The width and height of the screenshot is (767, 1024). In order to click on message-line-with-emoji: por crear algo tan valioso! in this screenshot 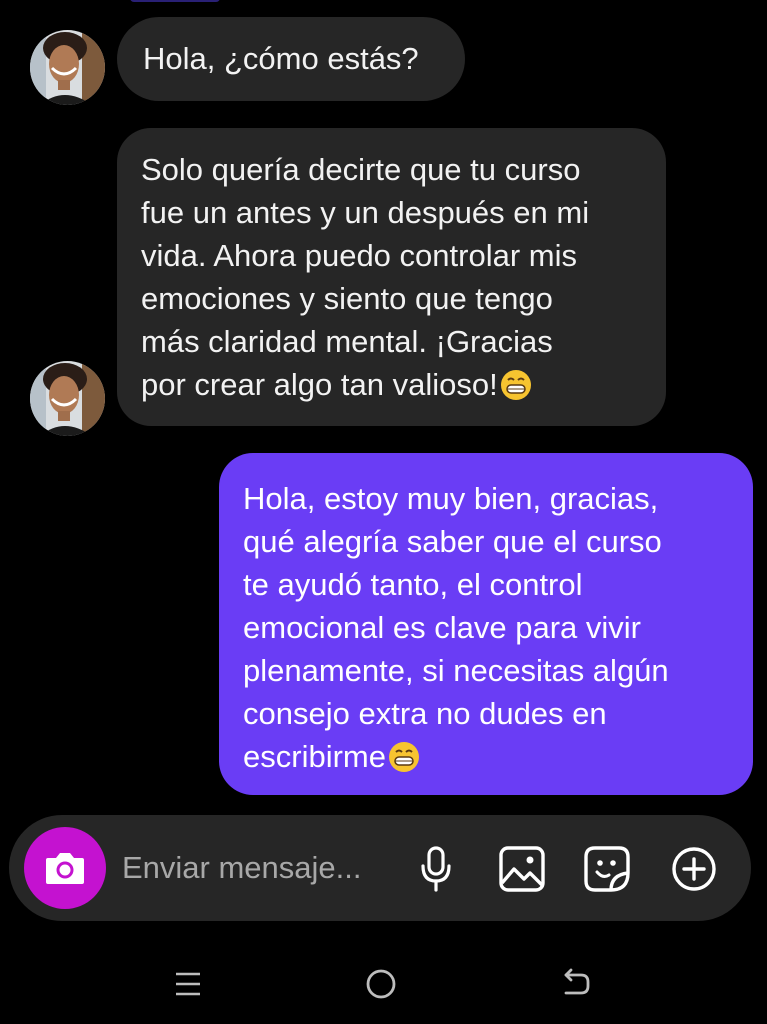, I will do `click(391, 384)`.